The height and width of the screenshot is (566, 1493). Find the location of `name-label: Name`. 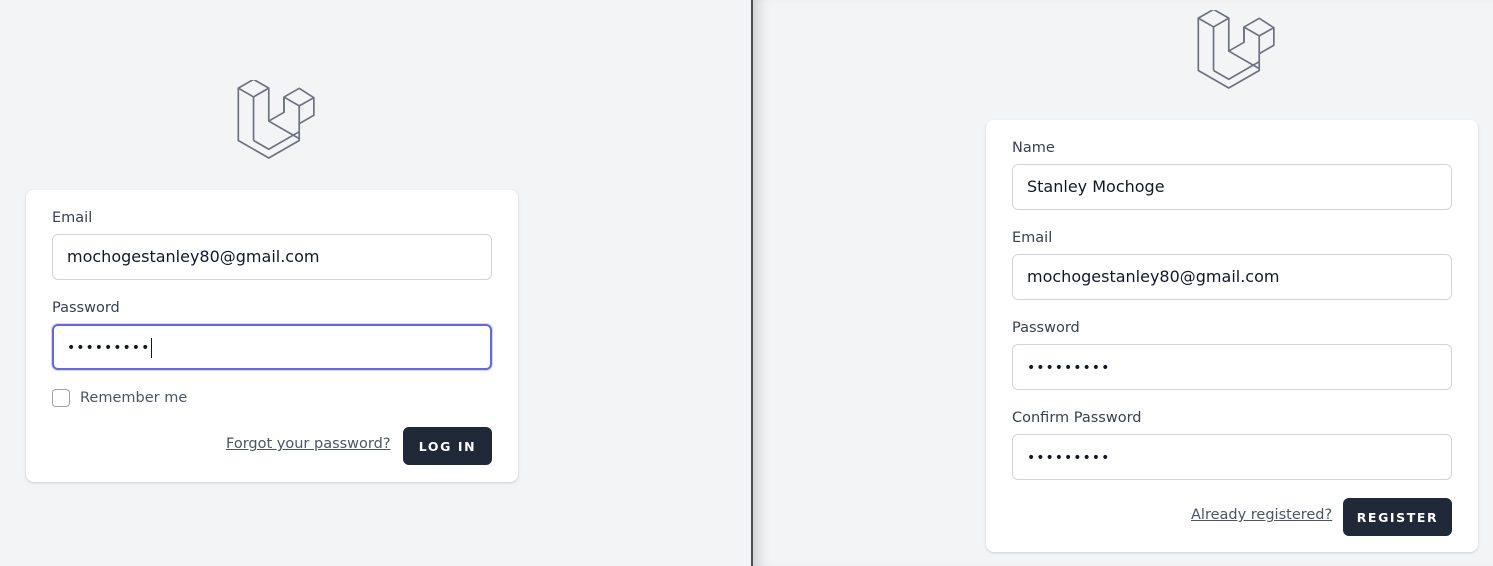

name-label: Name is located at coordinates (1033, 148).